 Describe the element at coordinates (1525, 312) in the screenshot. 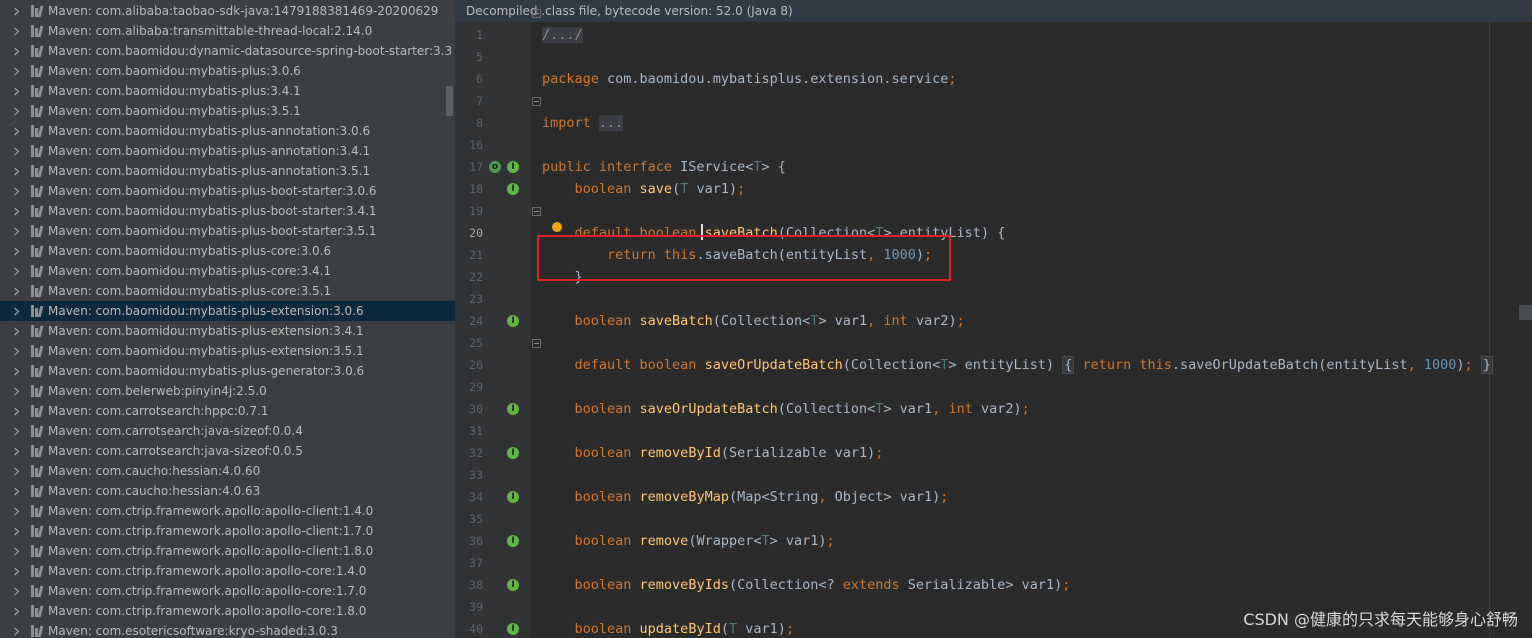

I see `error-stripe-marker` at that location.